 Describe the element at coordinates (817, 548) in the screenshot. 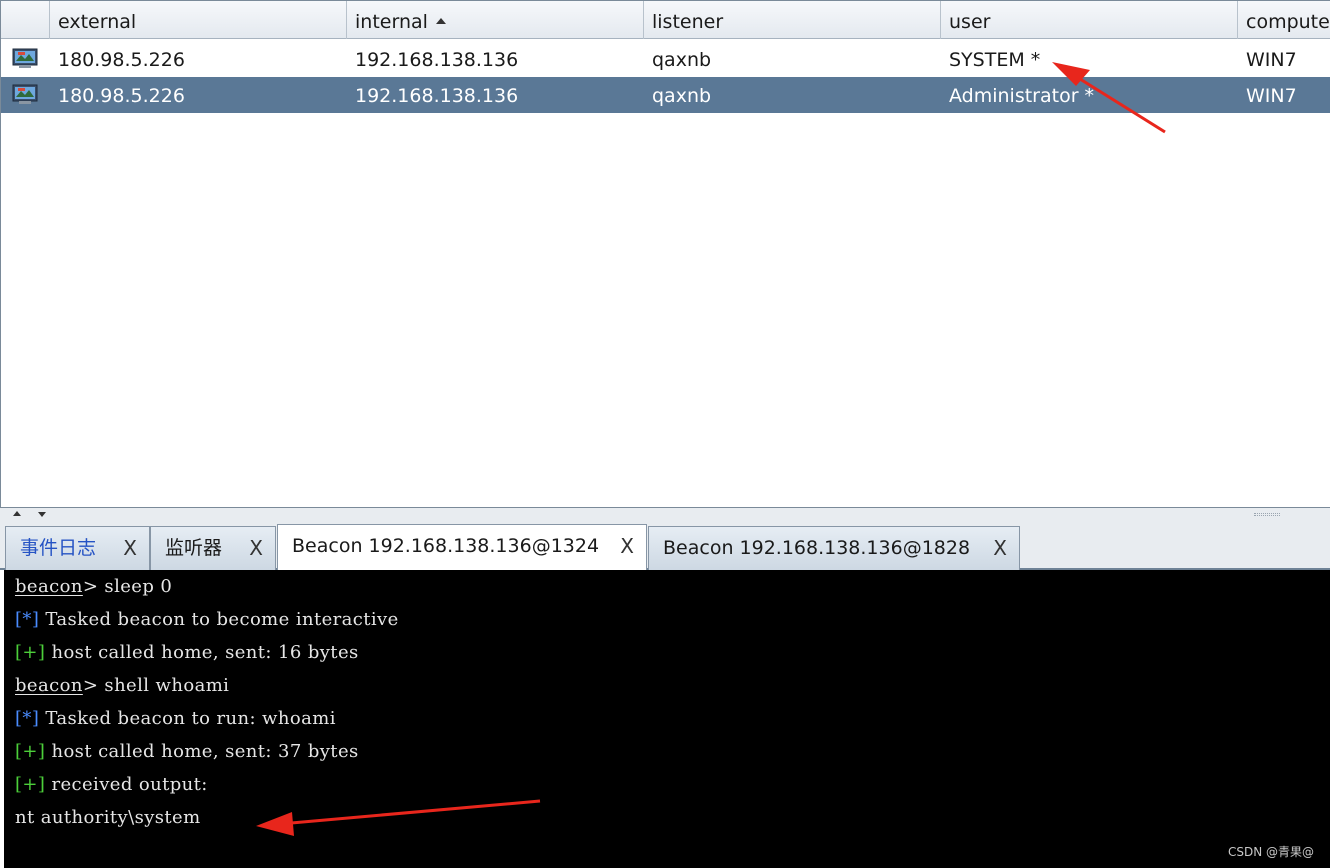

I see `tab-beacon-1828-label: Beacon 192.168.138.136@1828` at that location.